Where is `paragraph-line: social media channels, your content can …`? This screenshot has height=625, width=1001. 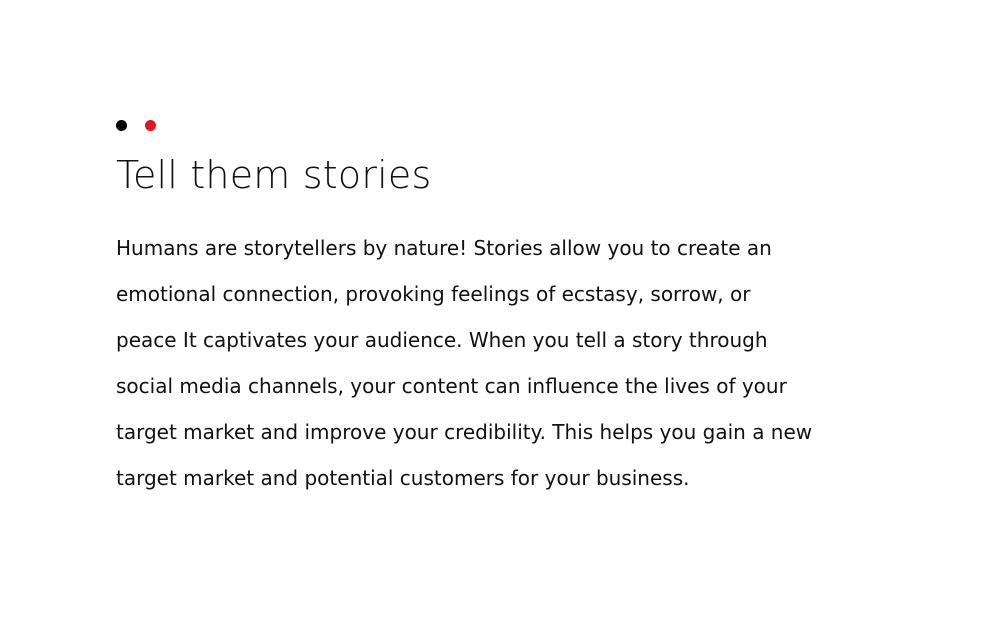
paragraph-line: social media channels, your content can … is located at coordinates (451, 386).